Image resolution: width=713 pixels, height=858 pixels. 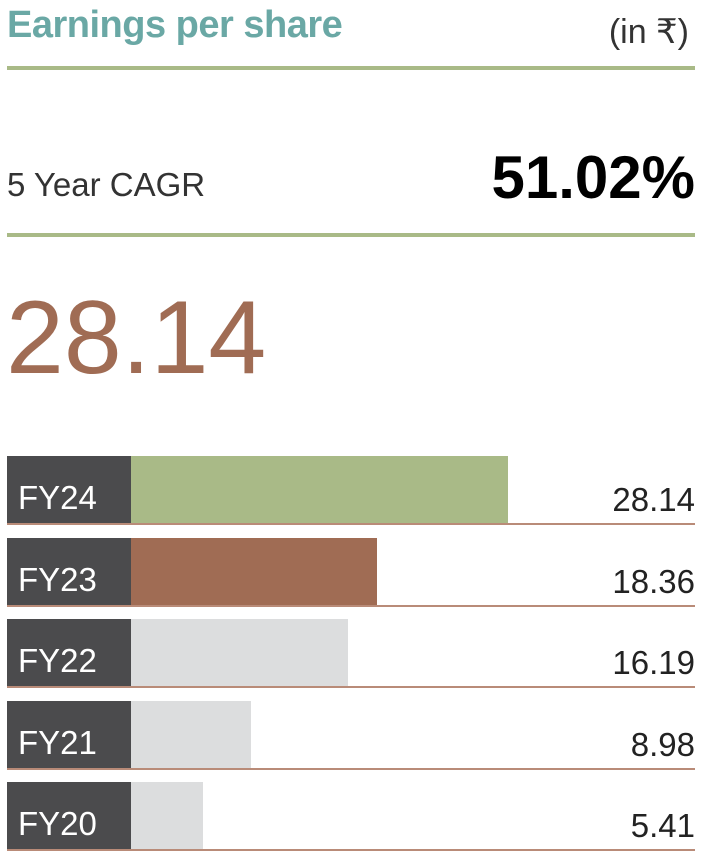 I want to click on category-label: FY23, so click(x=57, y=579).